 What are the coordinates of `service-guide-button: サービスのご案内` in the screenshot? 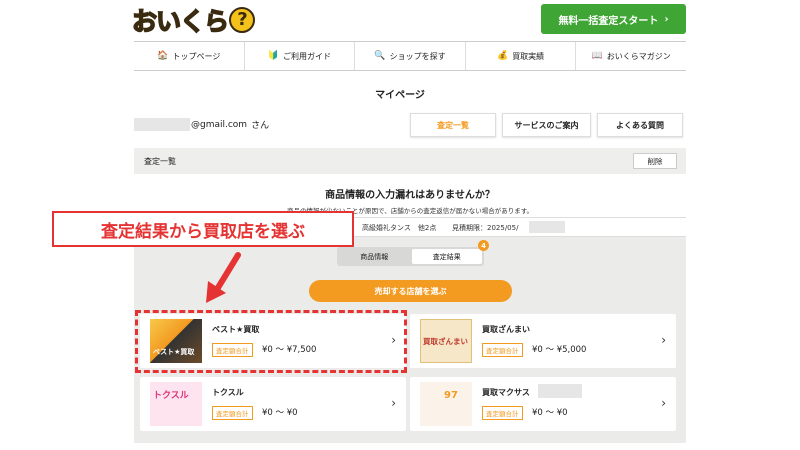 It's located at (546, 125).